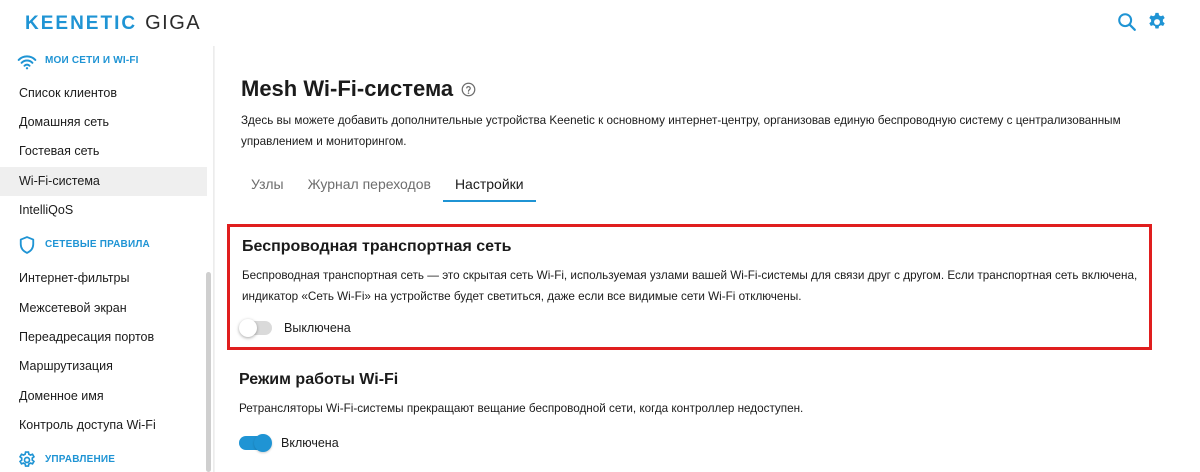 The image size is (1200, 472). What do you see at coordinates (92, 60) in the screenshot?
I see `sidebar-section-title: МОИ СЕТИ И WI-FI` at bounding box center [92, 60].